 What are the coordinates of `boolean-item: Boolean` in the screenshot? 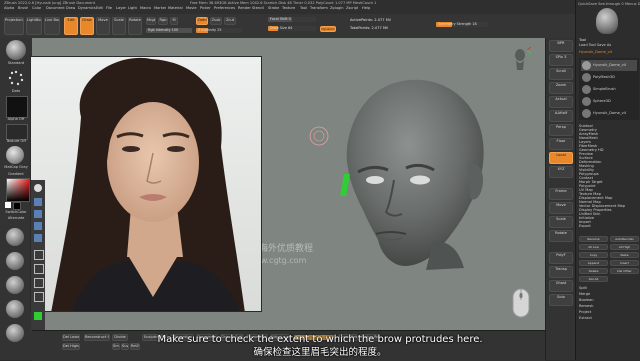 It's located at (609, 300).